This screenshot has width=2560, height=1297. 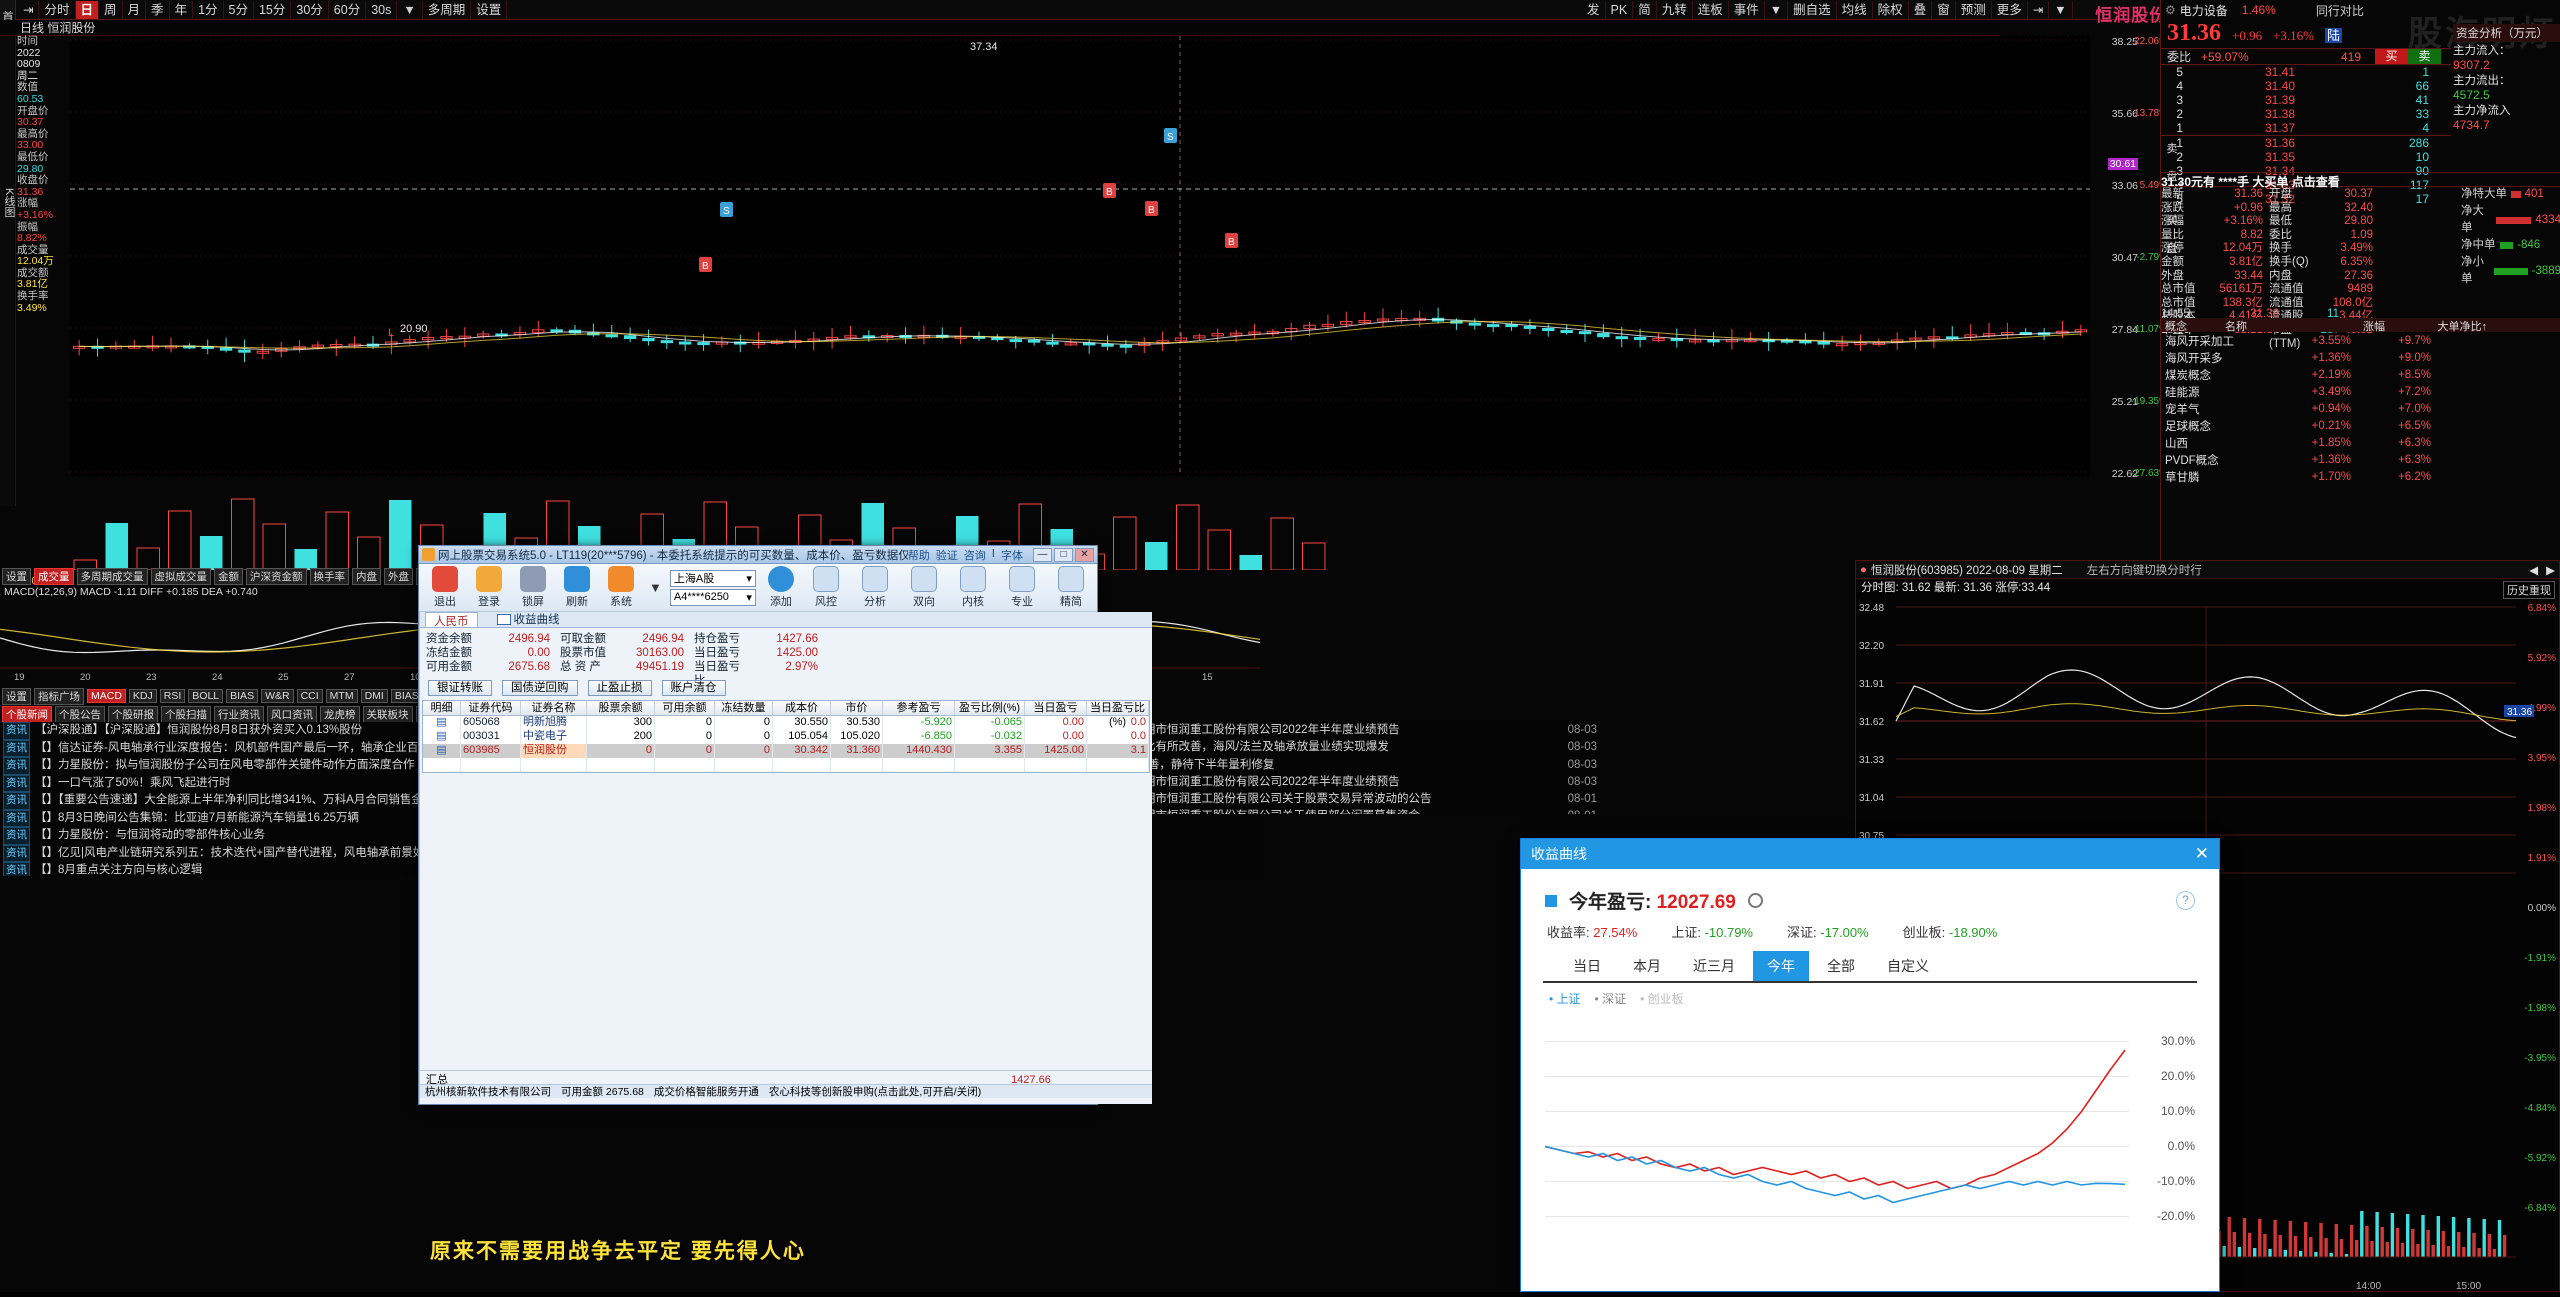 I want to click on tool-双向: 双向, so click(x=924, y=587).